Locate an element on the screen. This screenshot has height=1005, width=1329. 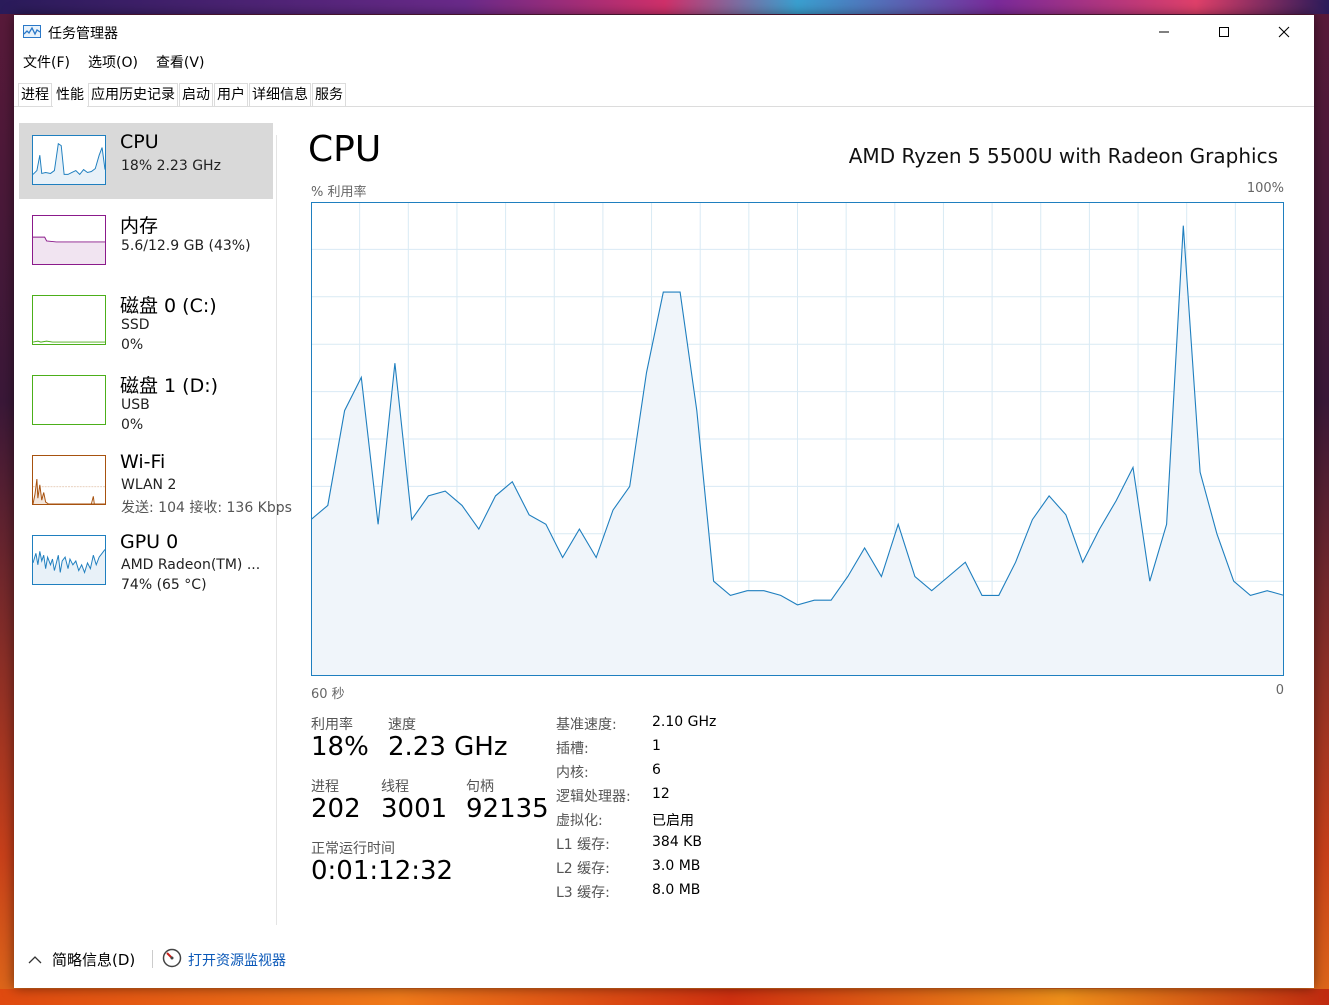
sidebar-item-value: 74% (65 °C) is located at coordinates (164, 585).